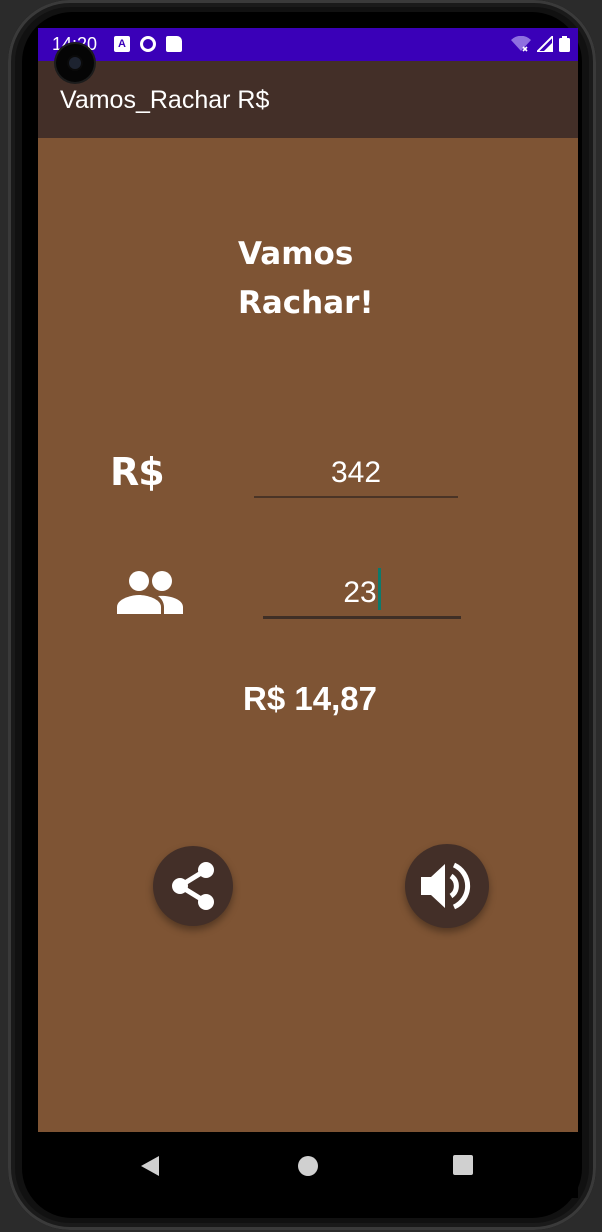  I want to click on sd-card-icon, so click(174, 44).